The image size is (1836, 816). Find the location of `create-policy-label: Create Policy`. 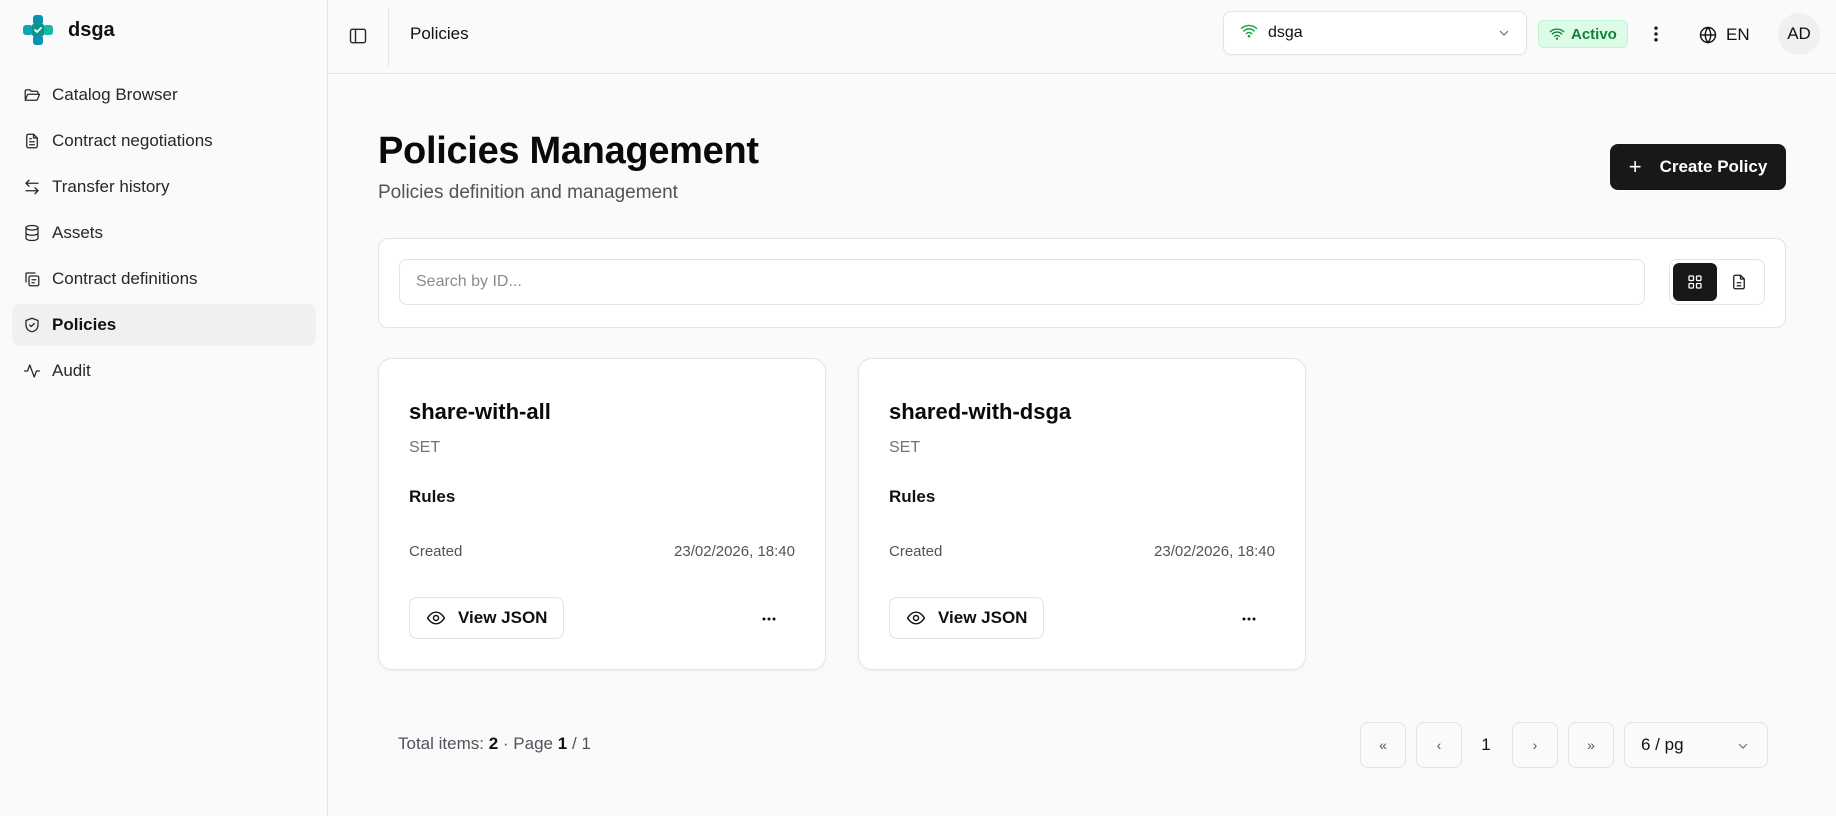

create-policy-label: Create Policy is located at coordinates (1713, 166).